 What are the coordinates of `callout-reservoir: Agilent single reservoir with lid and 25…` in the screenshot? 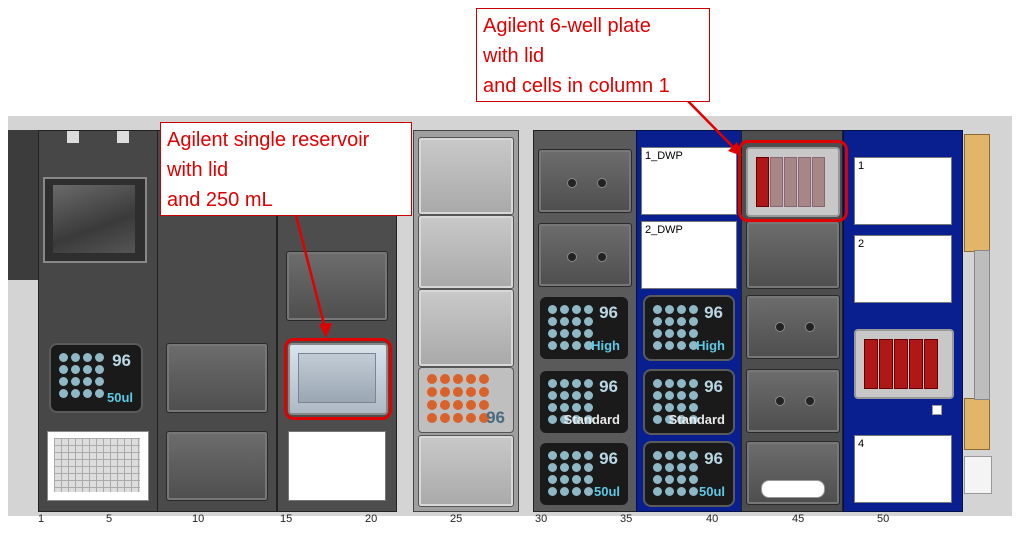 It's located at (286, 169).